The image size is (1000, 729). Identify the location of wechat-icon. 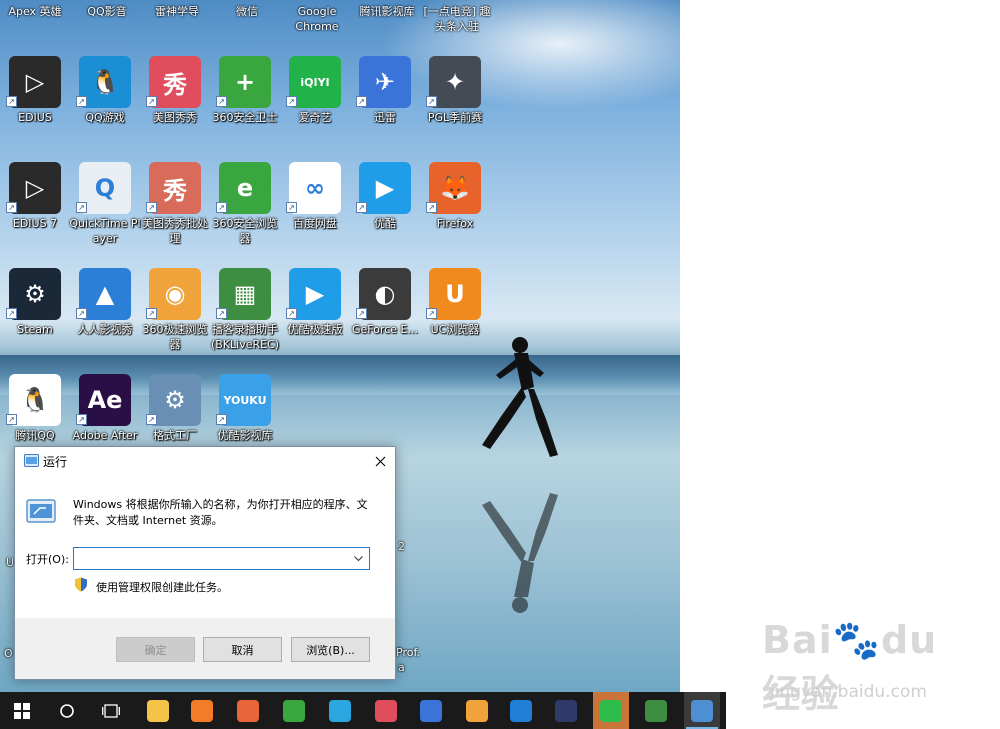
(611, 710).